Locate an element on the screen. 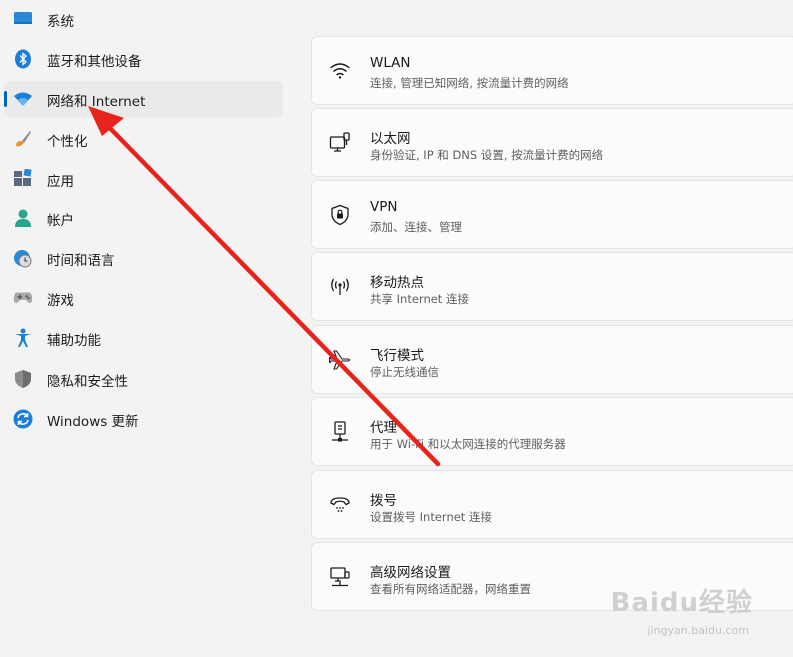 The width and height of the screenshot is (793, 657). sidebar-item-privacy: 隐私和安全性 is located at coordinates (143, 379).